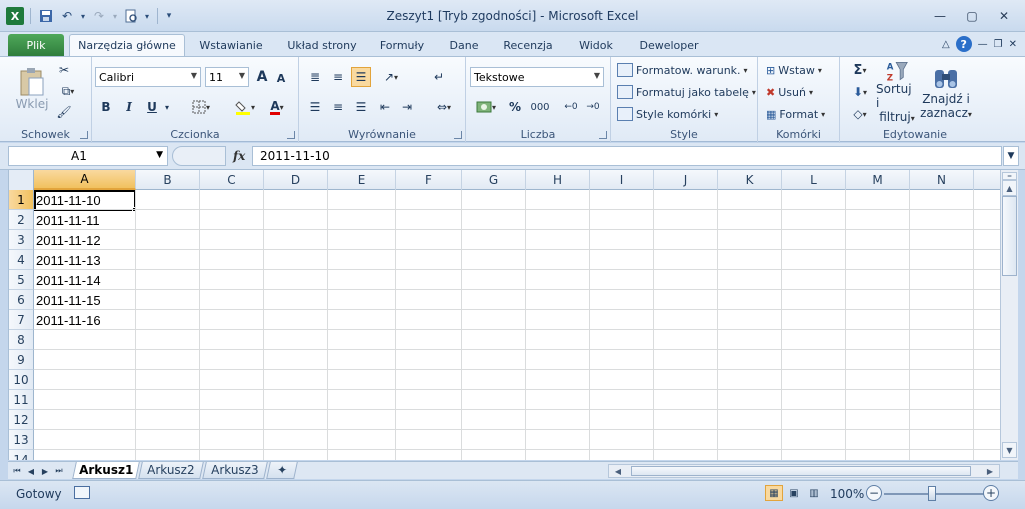 This screenshot has height=509, width=1025. I want to click on formula-input: 2011-11-10, so click(627, 156).